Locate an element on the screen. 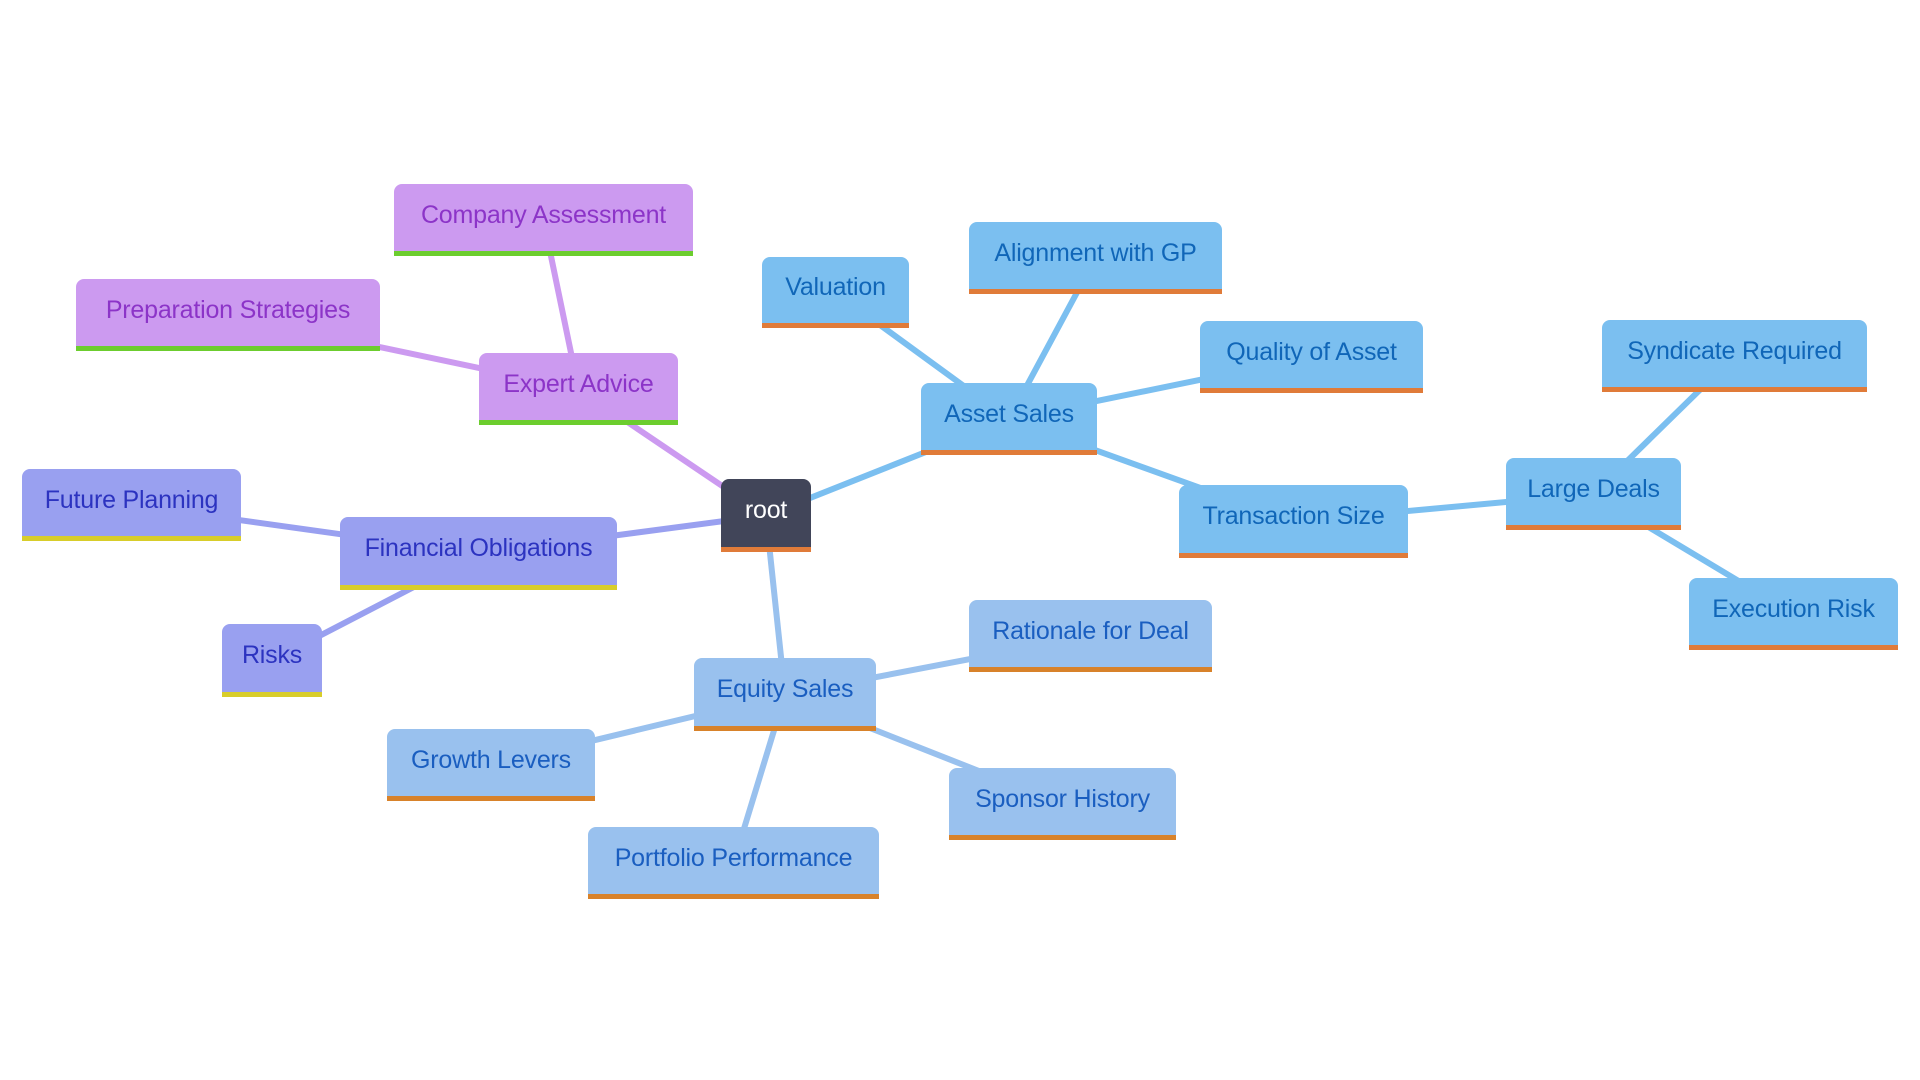 This screenshot has height=1080, width=1920. node-syndicate-required: Syndicate Required is located at coordinates (1734, 356).